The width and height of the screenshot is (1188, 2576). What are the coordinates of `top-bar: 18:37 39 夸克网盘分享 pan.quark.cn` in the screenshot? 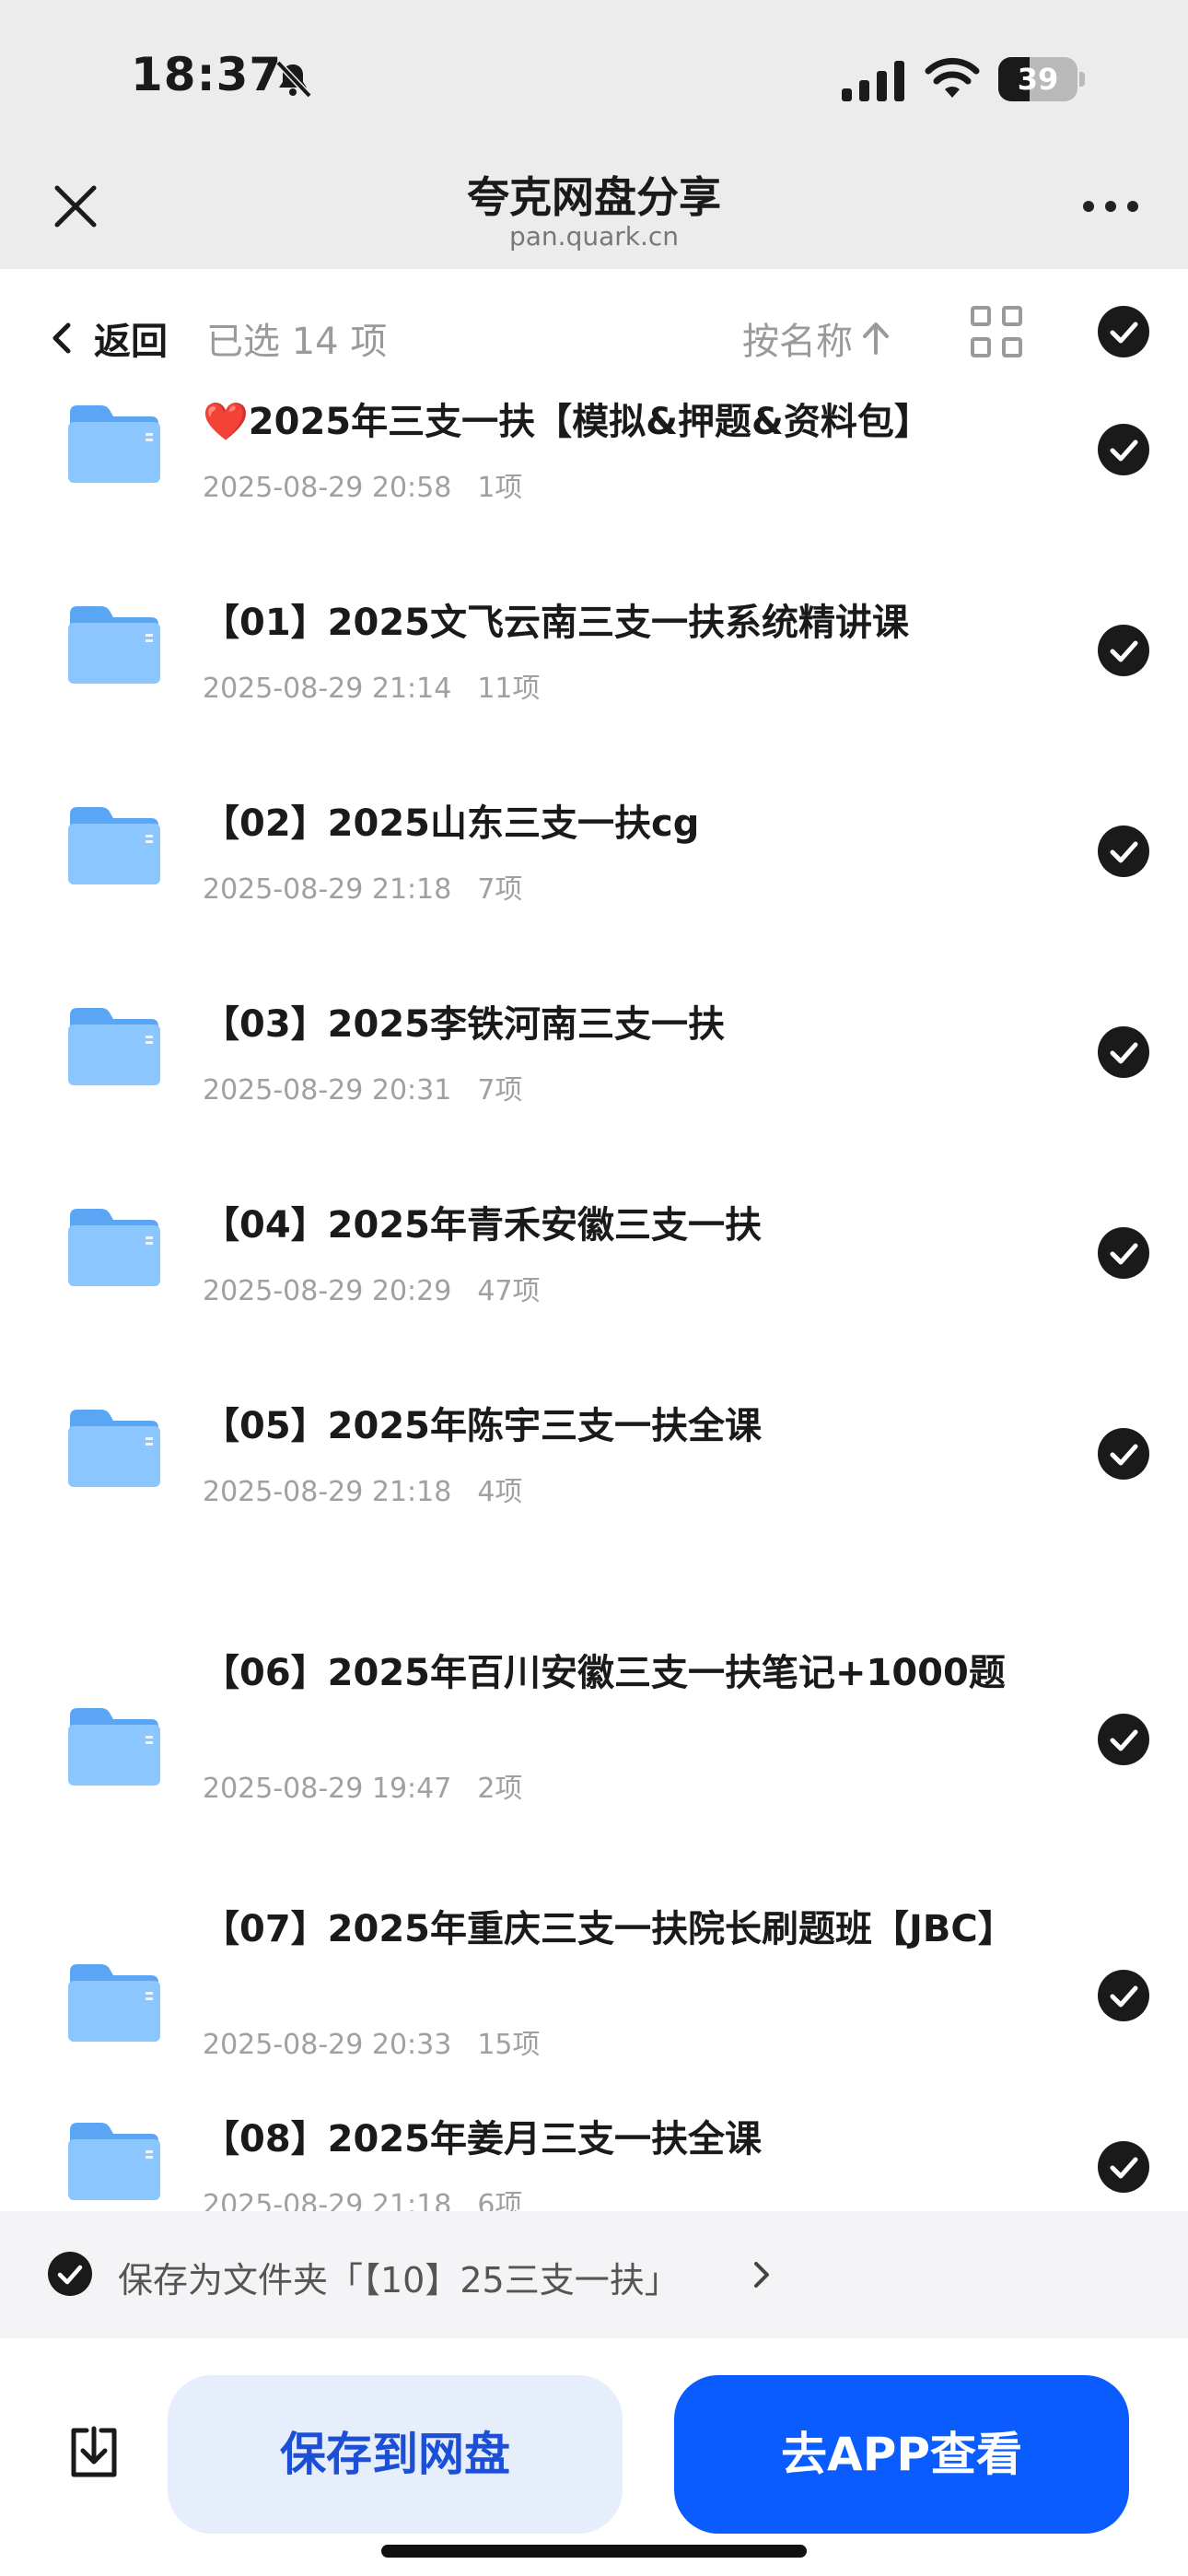 It's located at (594, 134).